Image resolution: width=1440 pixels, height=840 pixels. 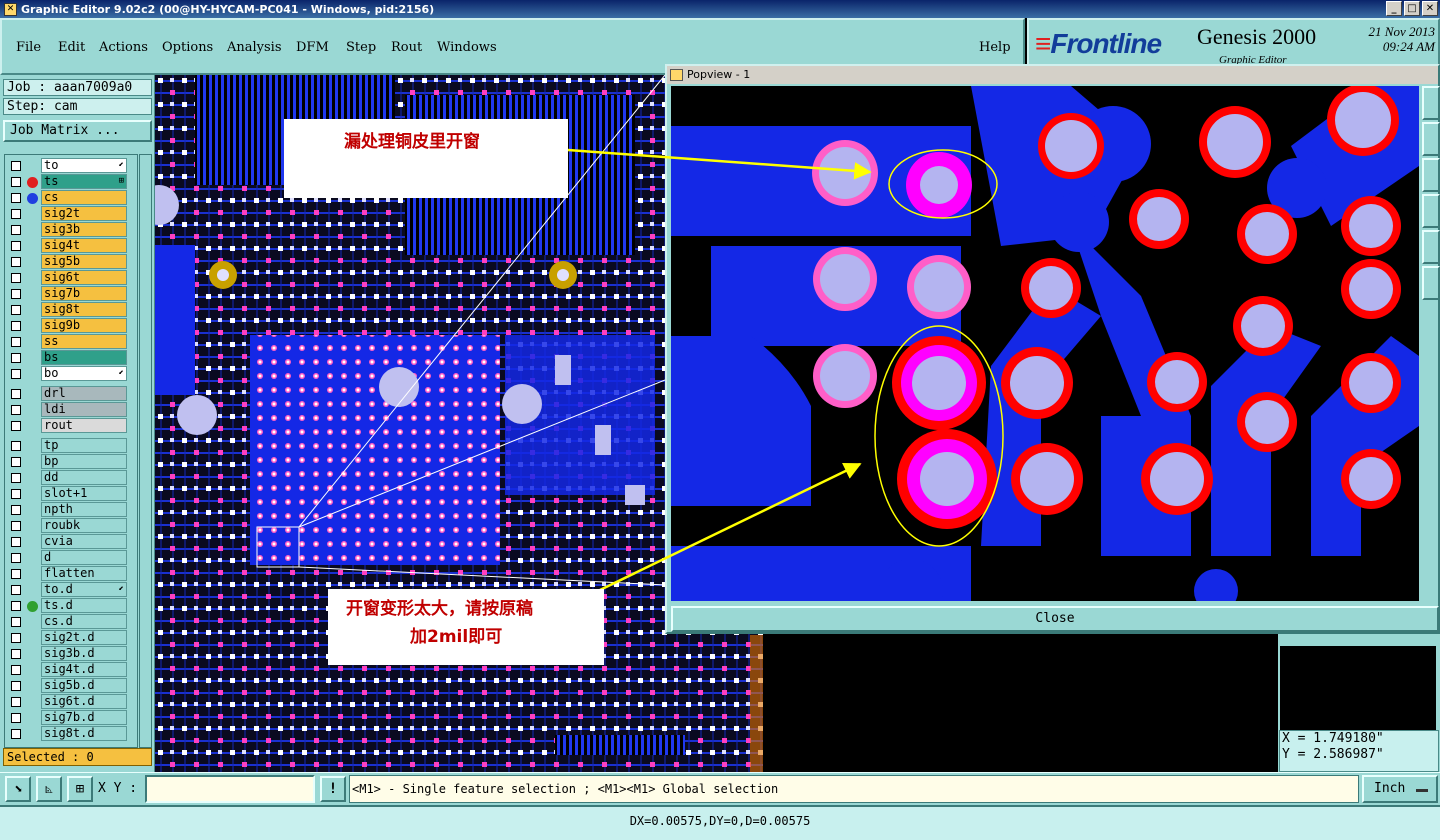 I want to click on menu-help: Help, so click(x=995, y=47).